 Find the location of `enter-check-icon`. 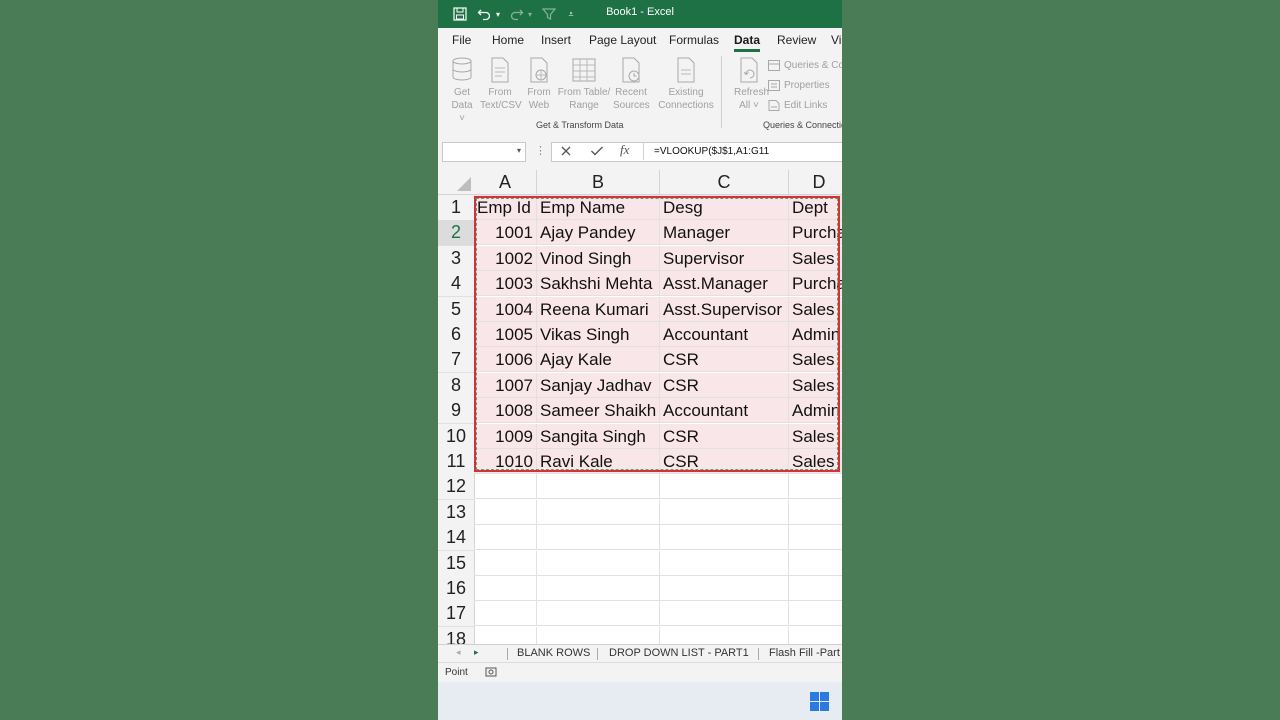

enter-check-icon is located at coordinates (597, 153).